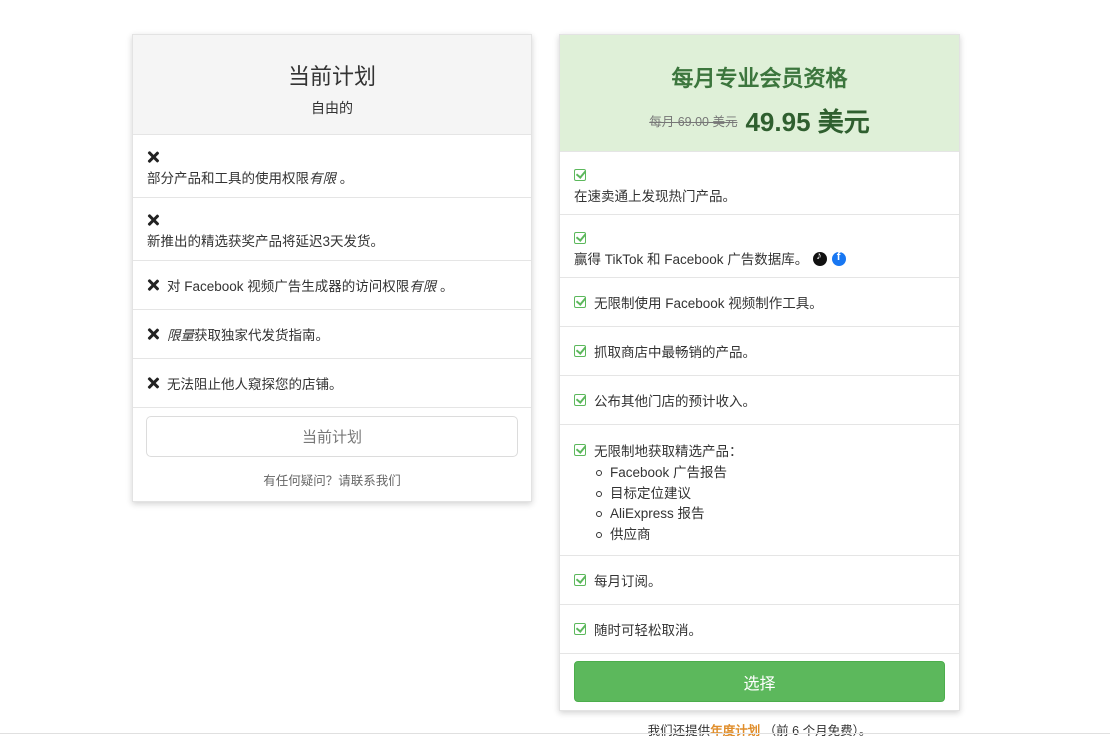 Image resolution: width=1110 pixels, height=736 pixels. I want to click on tiktok-icon, so click(820, 258).